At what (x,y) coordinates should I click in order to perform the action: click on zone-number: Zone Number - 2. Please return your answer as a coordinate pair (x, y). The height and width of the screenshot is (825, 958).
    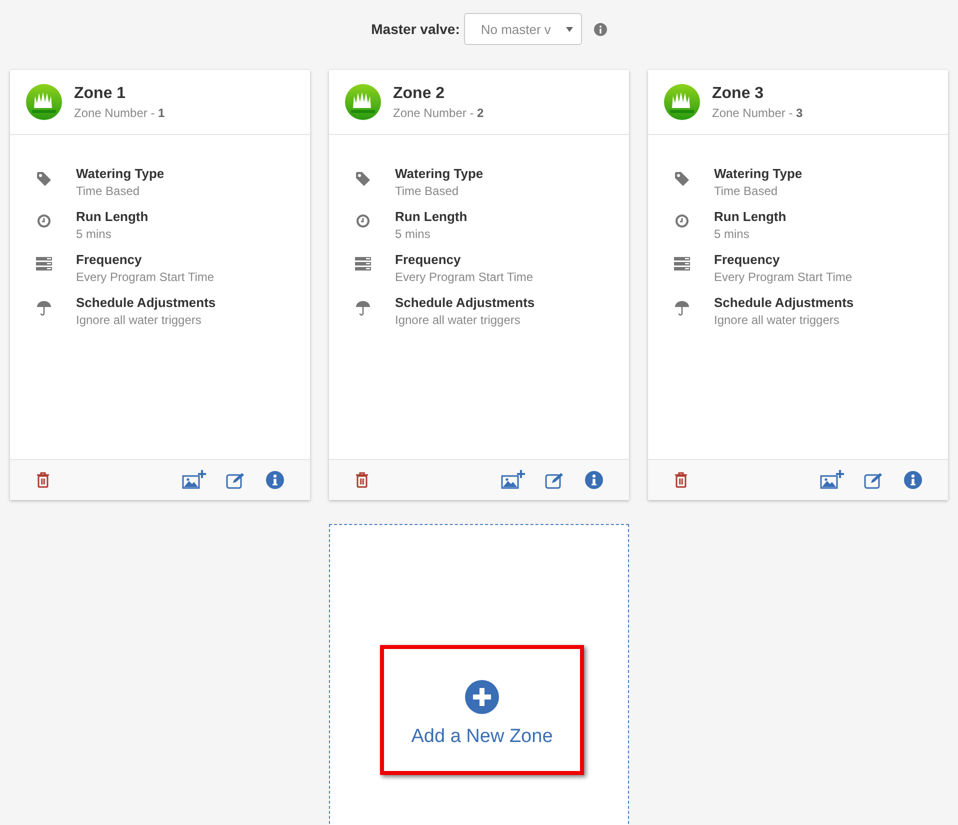
    Looking at the image, I should click on (438, 113).